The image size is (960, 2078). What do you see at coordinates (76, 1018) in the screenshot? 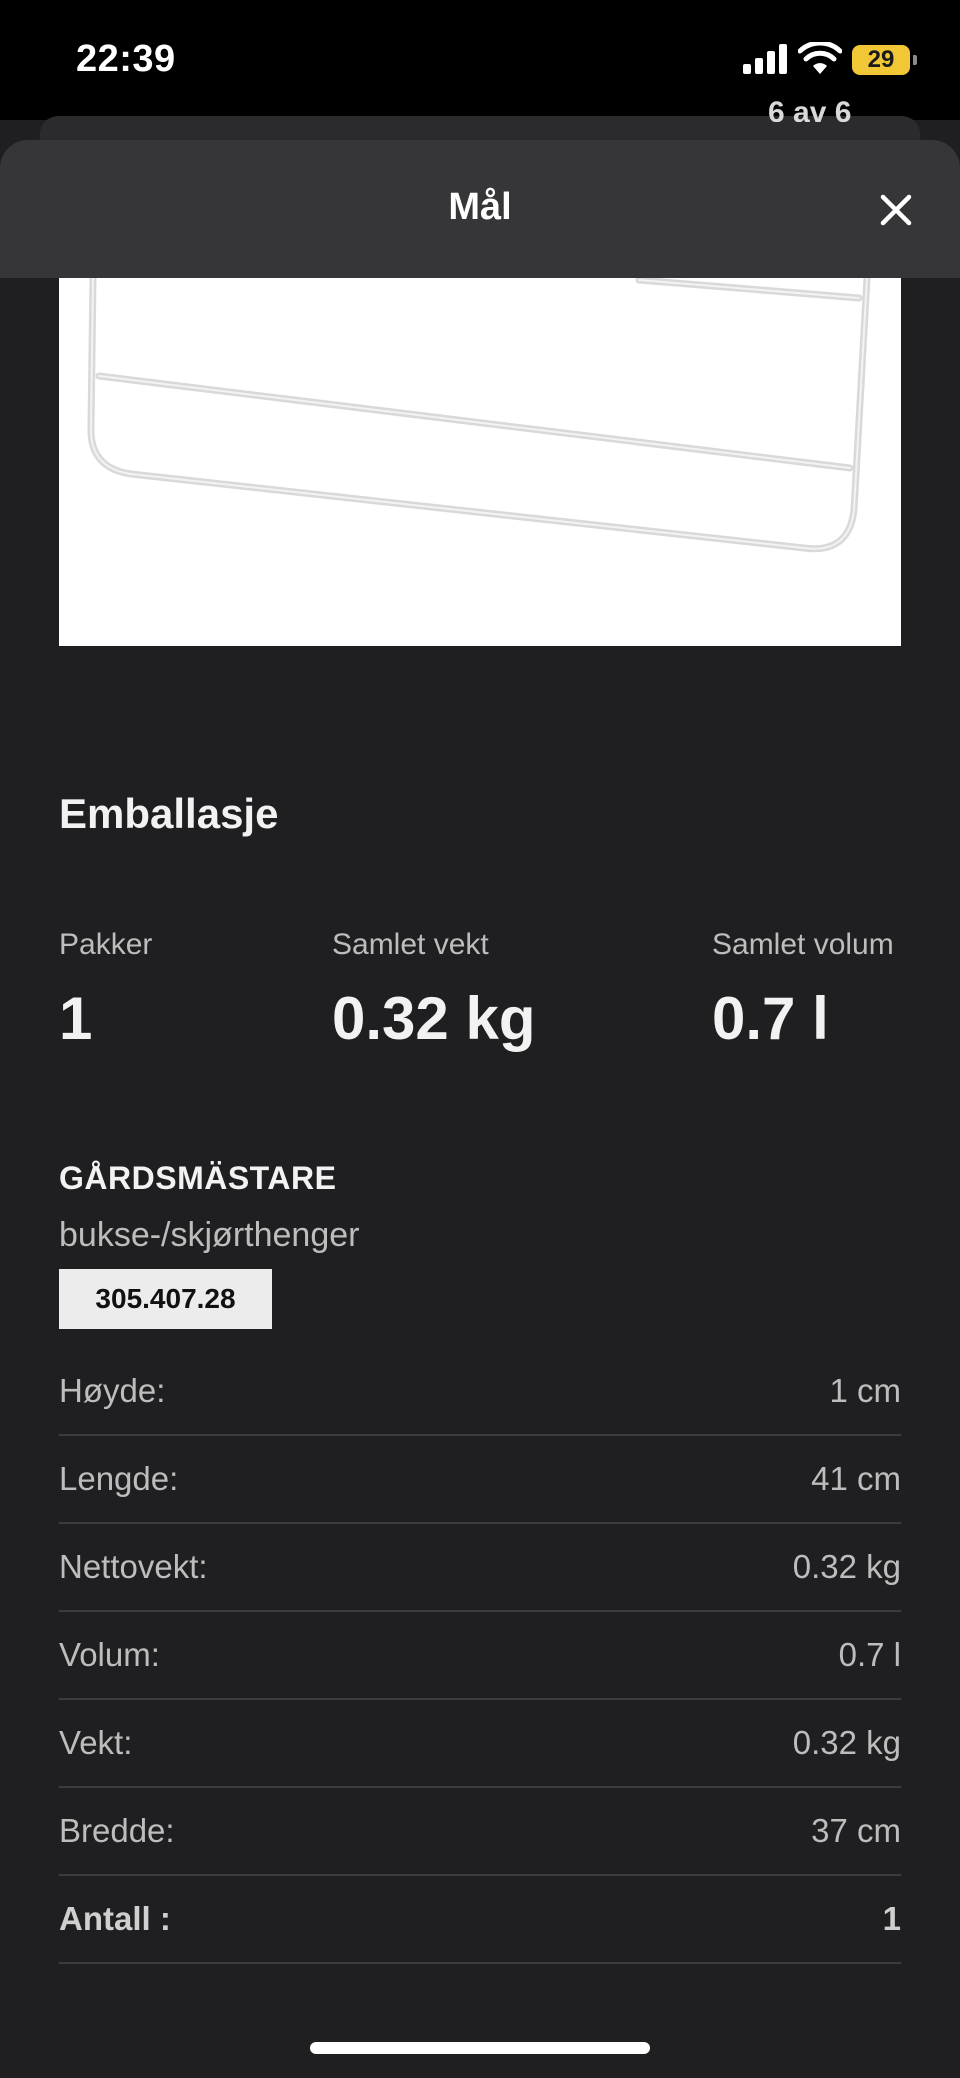
I see `summary-value: 1` at bounding box center [76, 1018].